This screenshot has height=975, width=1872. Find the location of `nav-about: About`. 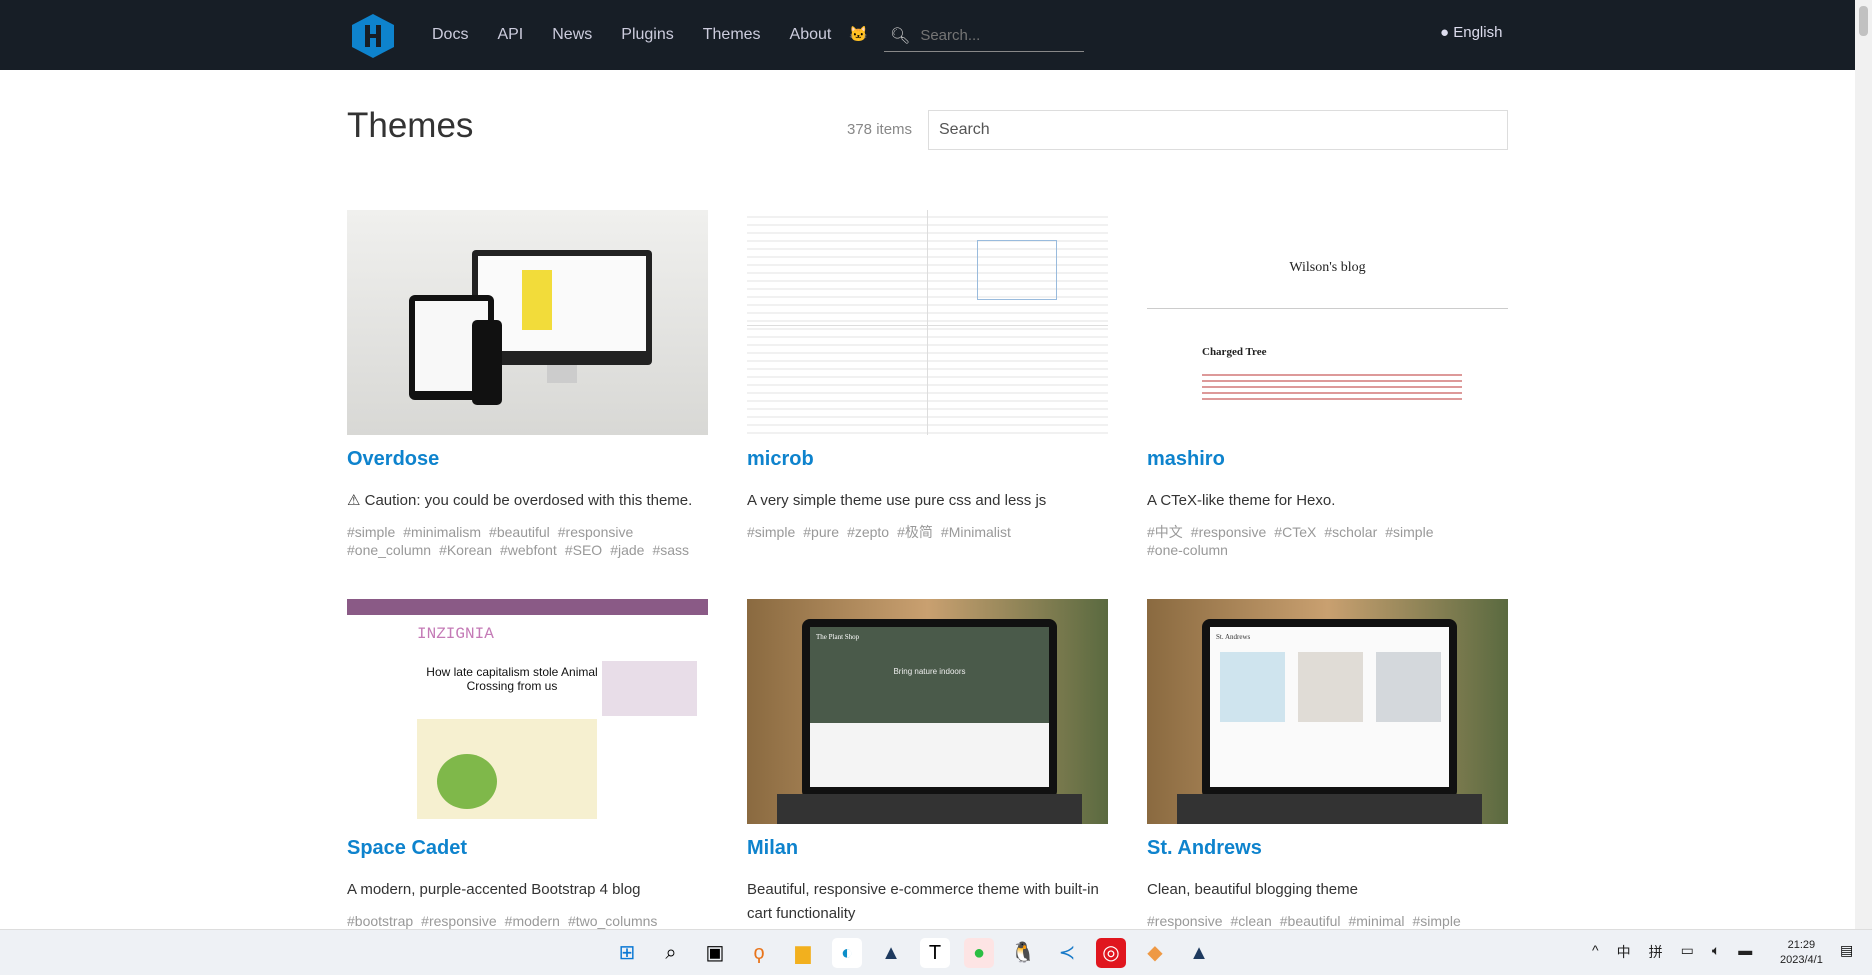

nav-about: About is located at coordinates (811, 35).